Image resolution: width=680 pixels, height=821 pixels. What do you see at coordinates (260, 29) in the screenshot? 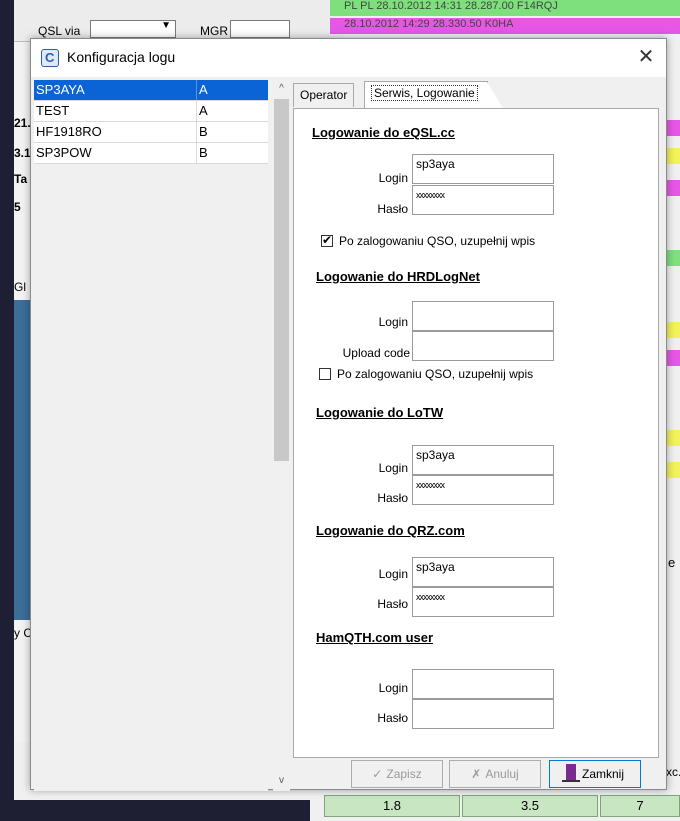
I see `mgr-input` at bounding box center [260, 29].